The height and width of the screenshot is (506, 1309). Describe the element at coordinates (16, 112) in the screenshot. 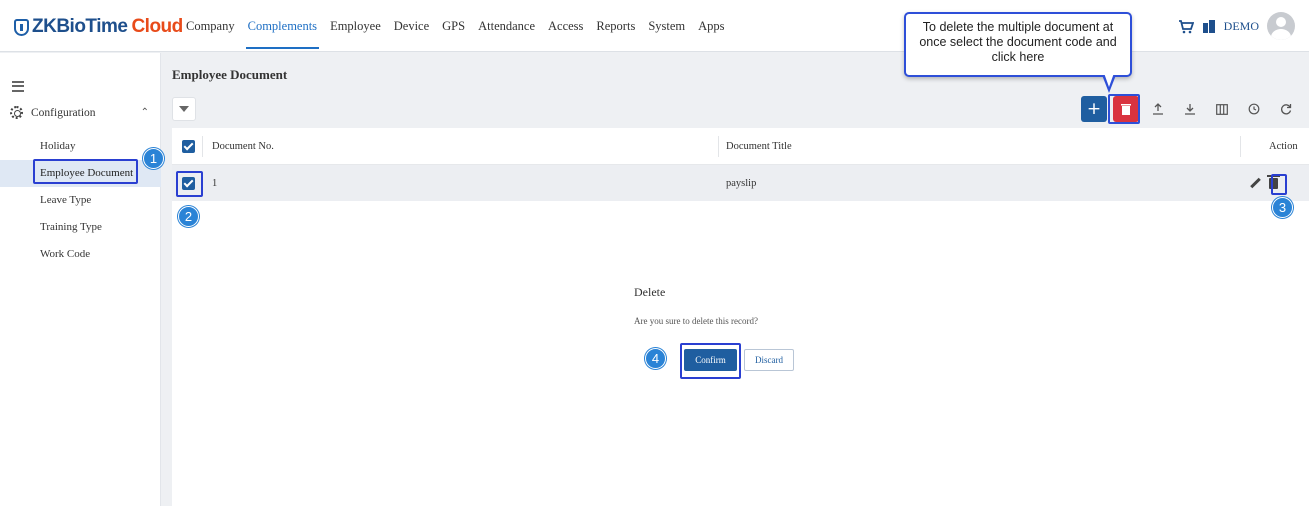

I see `gear-icon` at that location.